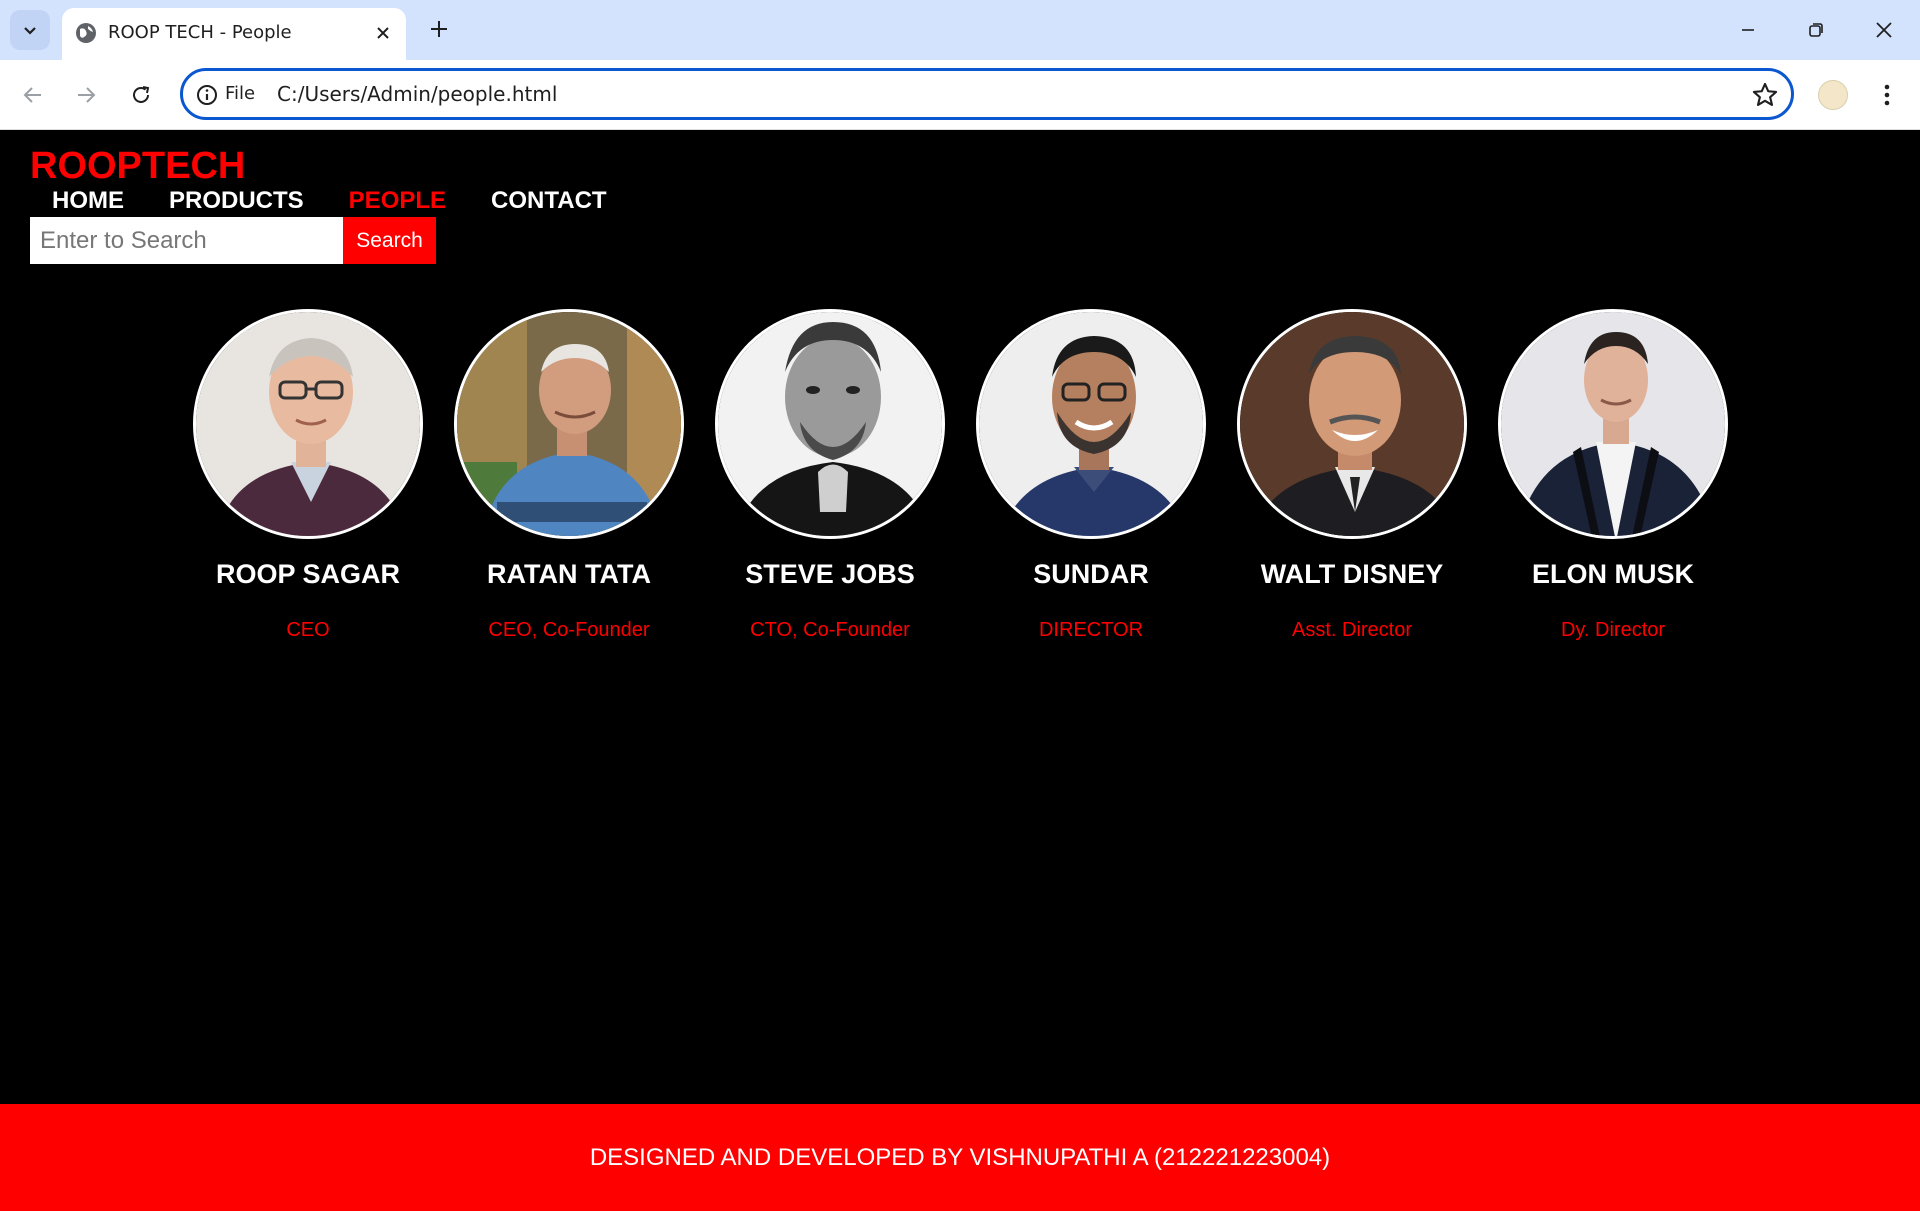 This screenshot has height=1211, width=1920. I want to click on forward-button, so click(86, 95).